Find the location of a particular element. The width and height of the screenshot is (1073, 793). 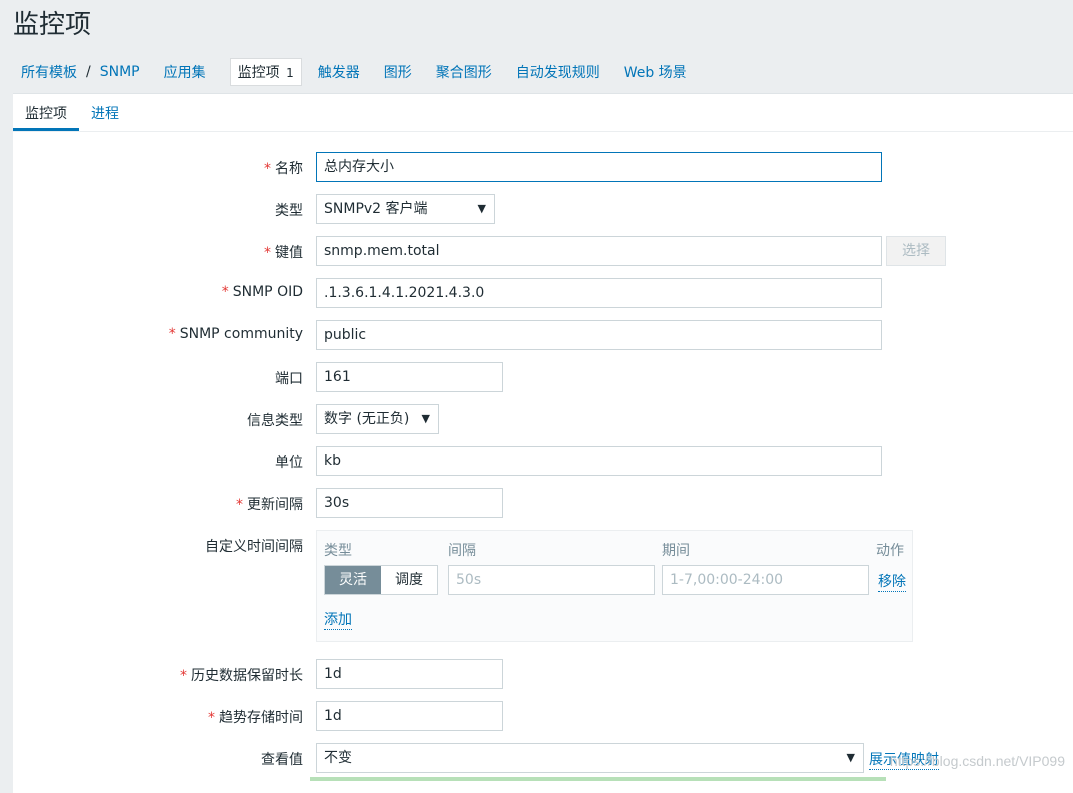

remove-interval-link: 移除 is located at coordinates (892, 581).